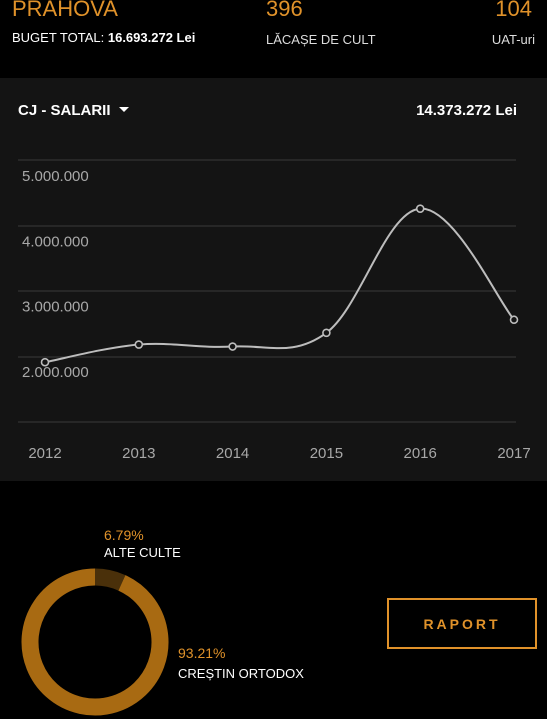 Image resolution: width=547 pixels, height=719 pixels. Describe the element at coordinates (55, 372) in the screenshot. I see `y-tick-label: 2.000.000` at that location.